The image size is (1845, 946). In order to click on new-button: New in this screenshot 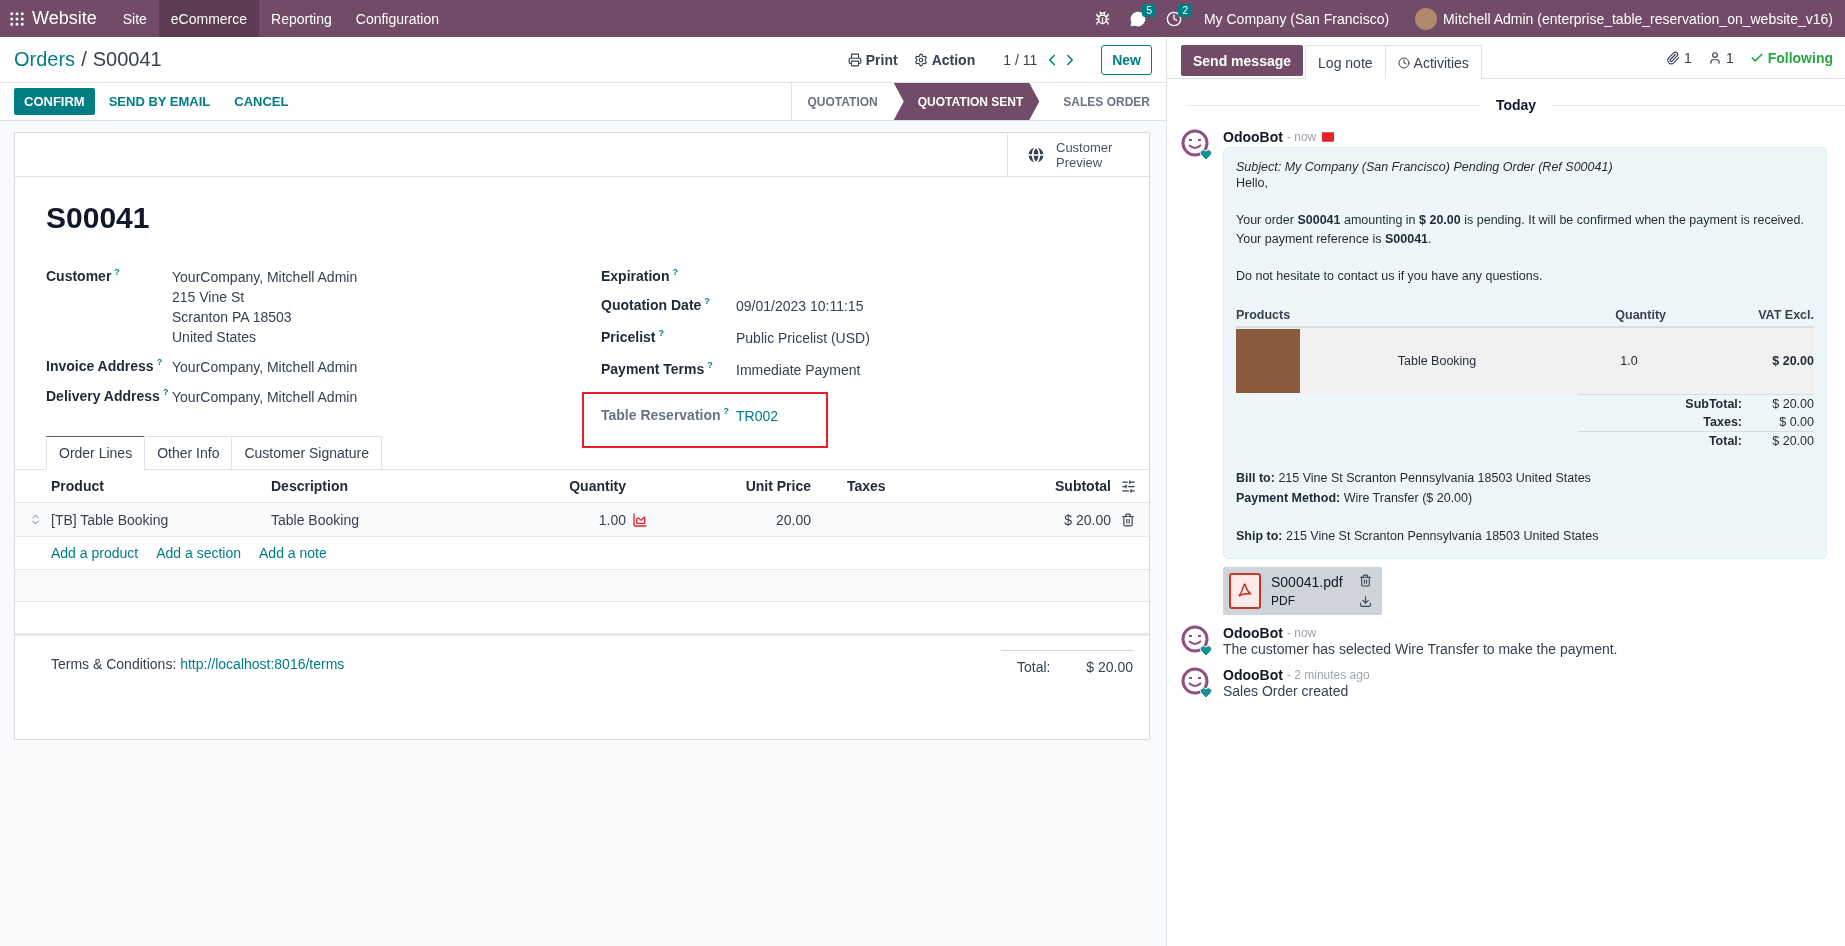, I will do `click(1126, 59)`.